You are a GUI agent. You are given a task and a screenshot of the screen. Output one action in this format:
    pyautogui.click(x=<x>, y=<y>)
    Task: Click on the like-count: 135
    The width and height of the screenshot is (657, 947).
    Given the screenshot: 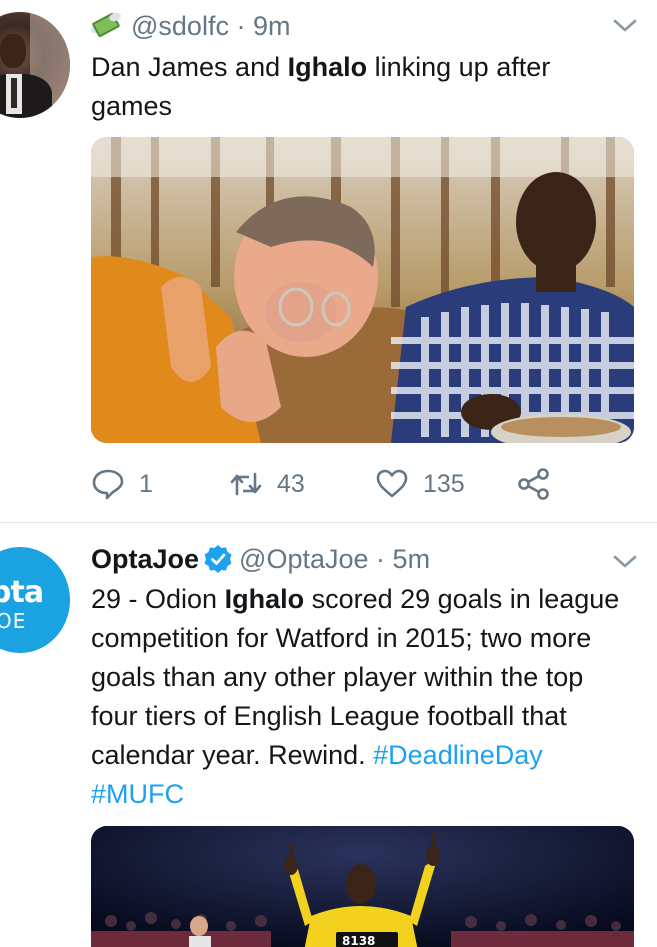 What is the action you would take?
    pyautogui.click(x=444, y=483)
    